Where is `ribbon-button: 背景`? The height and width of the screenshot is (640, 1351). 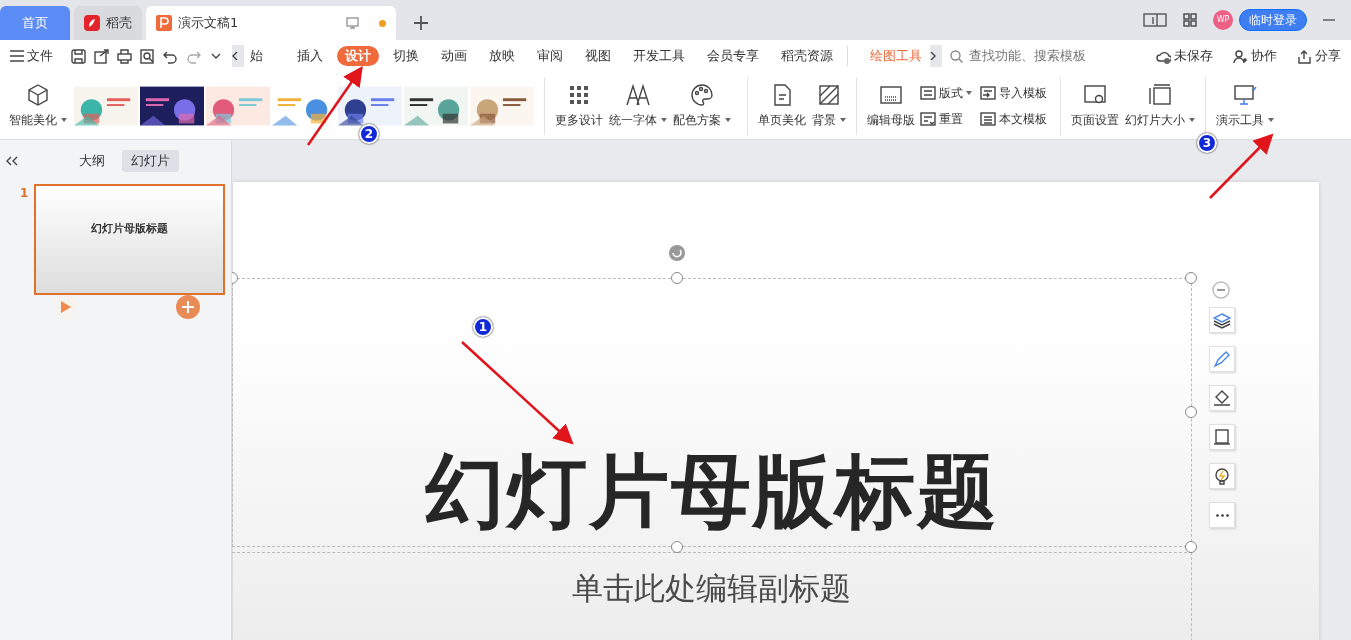 ribbon-button: 背景 is located at coordinates (829, 105).